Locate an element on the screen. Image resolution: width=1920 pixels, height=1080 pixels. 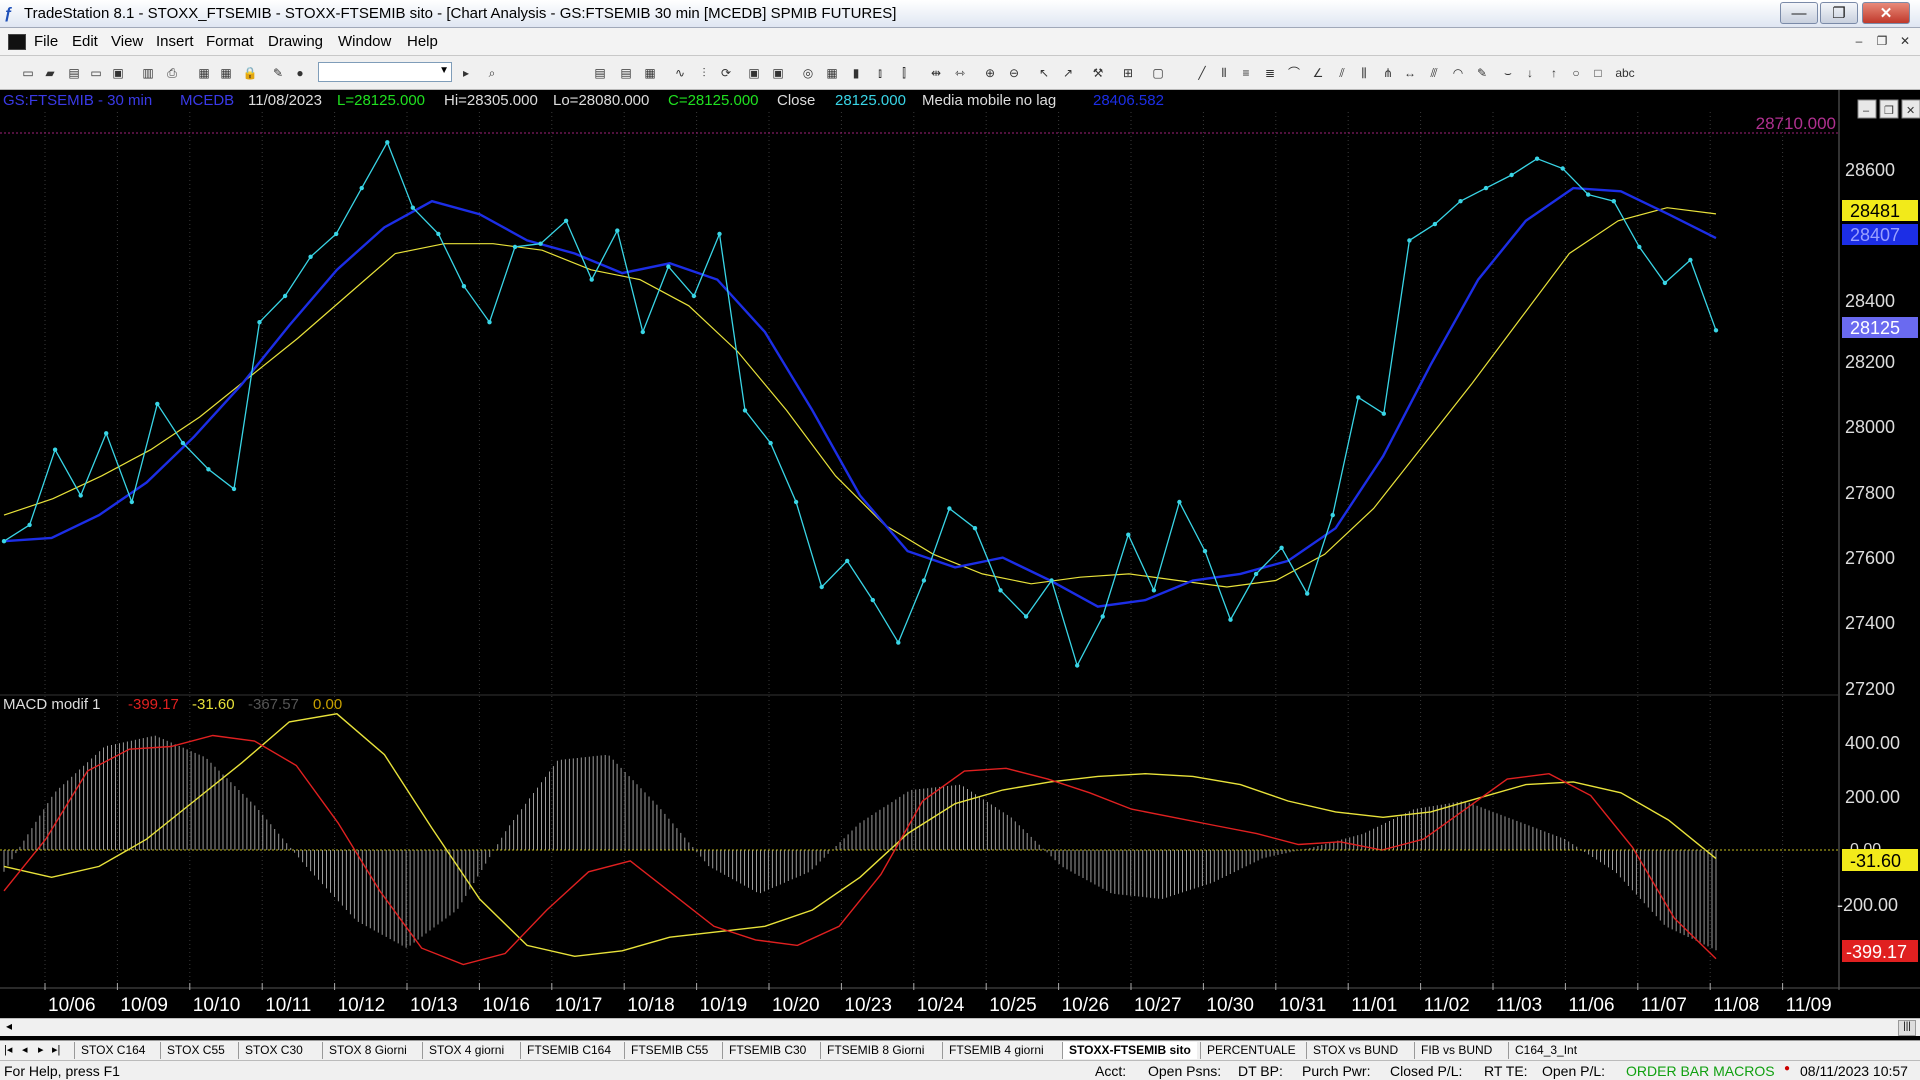
tab-ftsemib-4-giorni: FTSEMIB 4 giorni is located at coordinates (996, 1050).